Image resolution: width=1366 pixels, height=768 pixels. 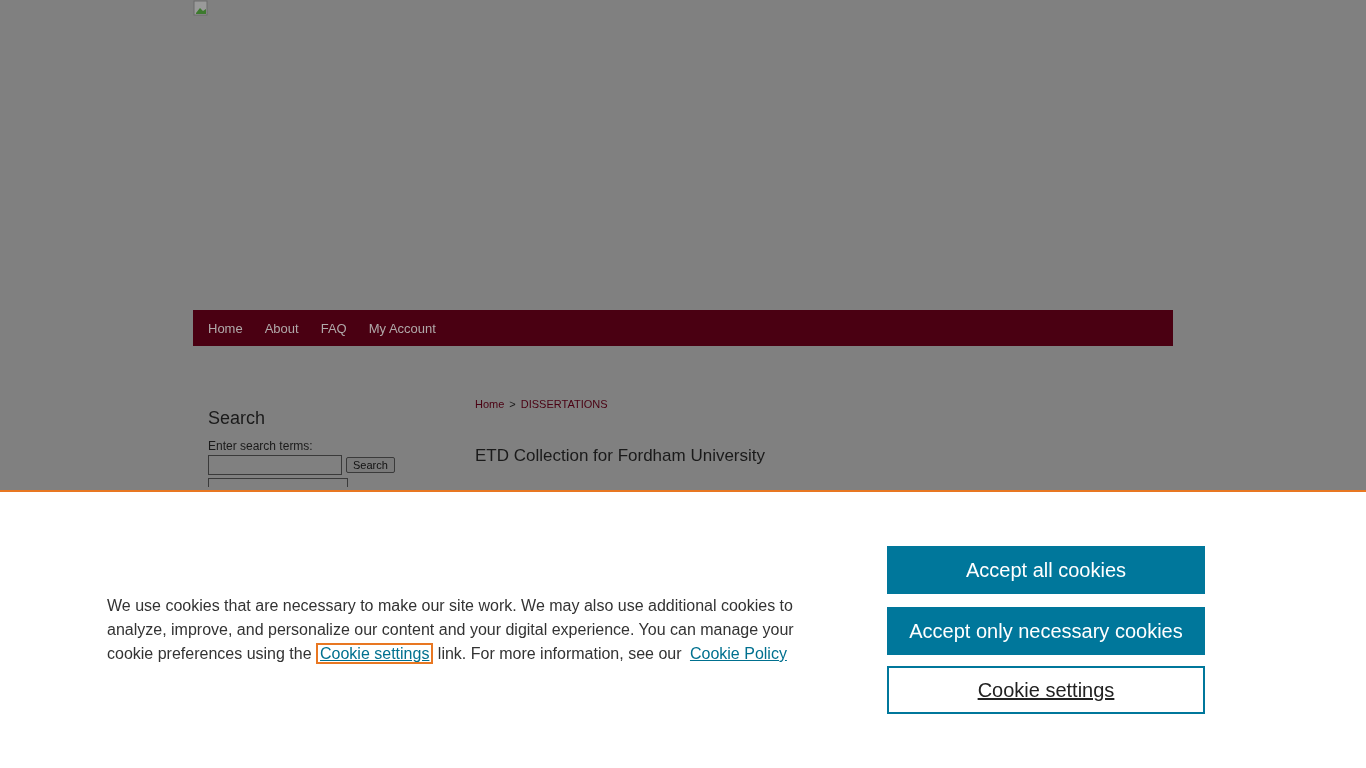 What do you see at coordinates (1046, 690) in the screenshot?
I see `cookie-settings-button: Cookie settings` at bounding box center [1046, 690].